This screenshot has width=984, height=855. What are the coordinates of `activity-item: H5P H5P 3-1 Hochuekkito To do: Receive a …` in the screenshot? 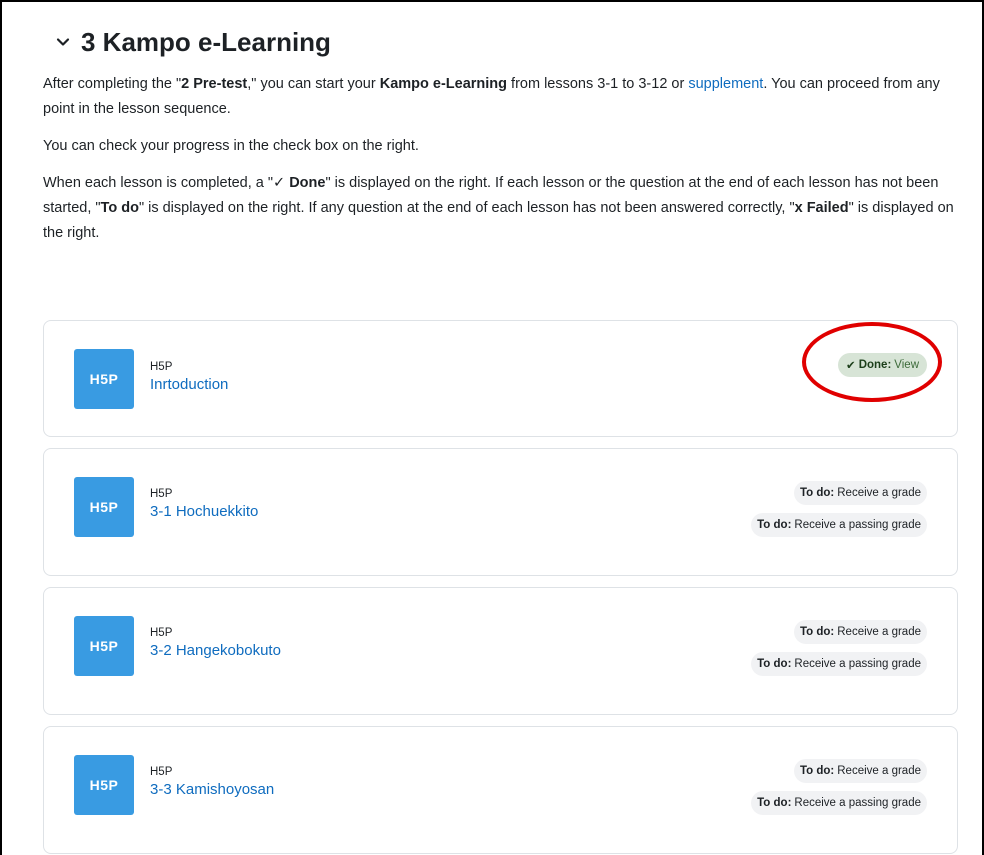 It's located at (500, 512).